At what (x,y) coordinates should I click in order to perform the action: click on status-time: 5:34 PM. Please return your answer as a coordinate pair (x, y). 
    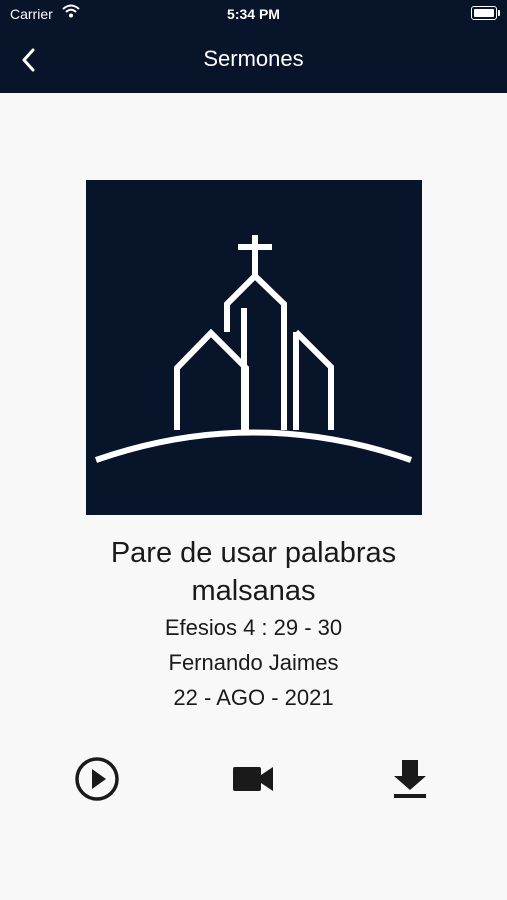
    Looking at the image, I should click on (253, 14).